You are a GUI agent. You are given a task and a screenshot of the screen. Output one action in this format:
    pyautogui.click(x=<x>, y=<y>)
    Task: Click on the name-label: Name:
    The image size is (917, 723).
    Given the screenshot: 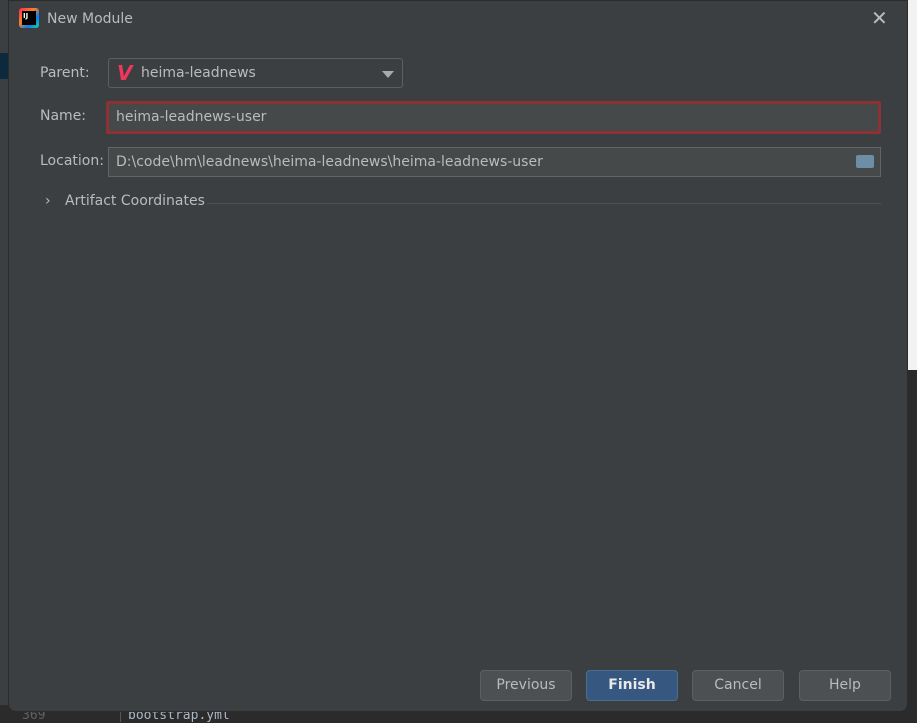 What is the action you would take?
    pyautogui.click(x=63, y=116)
    